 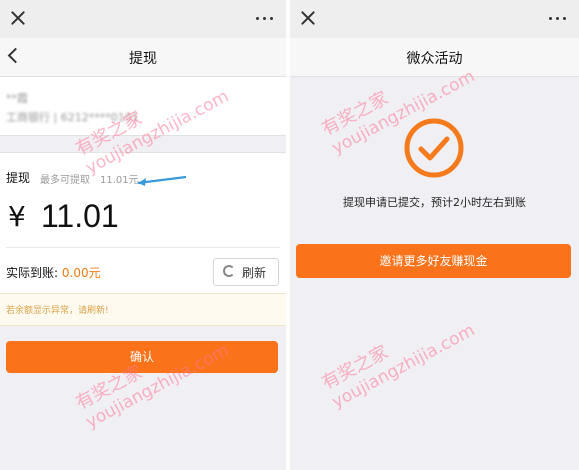 What do you see at coordinates (32, 273) in the screenshot?
I see `actual-received-label: 实际到账:` at bounding box center [32, 273].